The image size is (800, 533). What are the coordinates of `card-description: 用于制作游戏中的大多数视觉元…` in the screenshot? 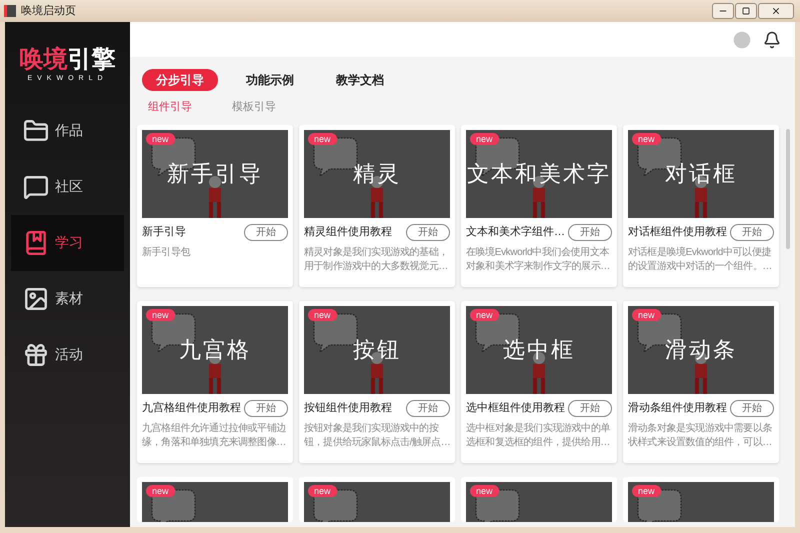 It's located at (377, 267).